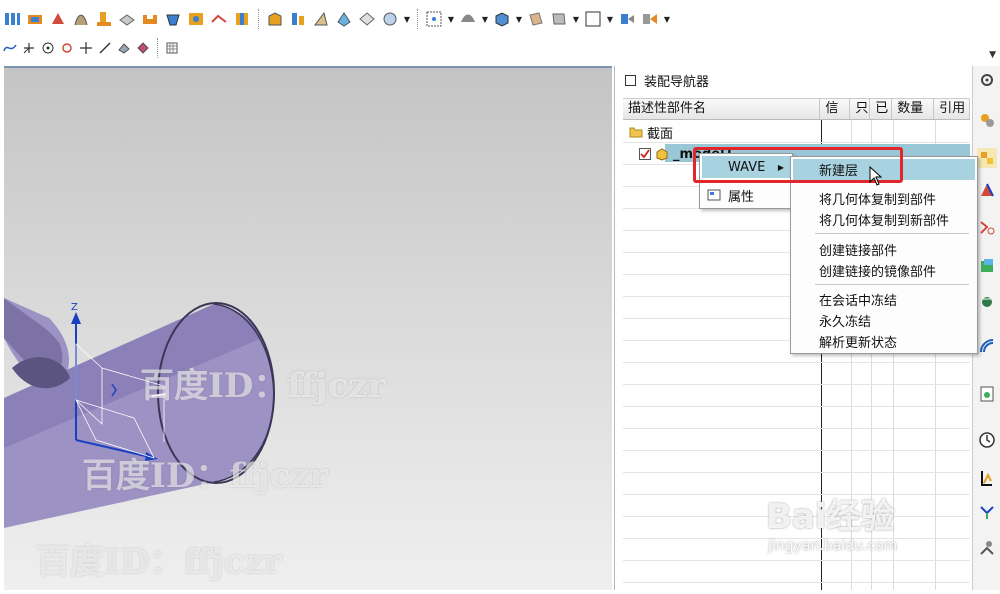 Image resolution: width=1000 pixels, height=594 pixels. What do you see at coordinates (143, 48) in the screenshot?
I see `point-on-surface-icon` at bounding box center [143, 48].